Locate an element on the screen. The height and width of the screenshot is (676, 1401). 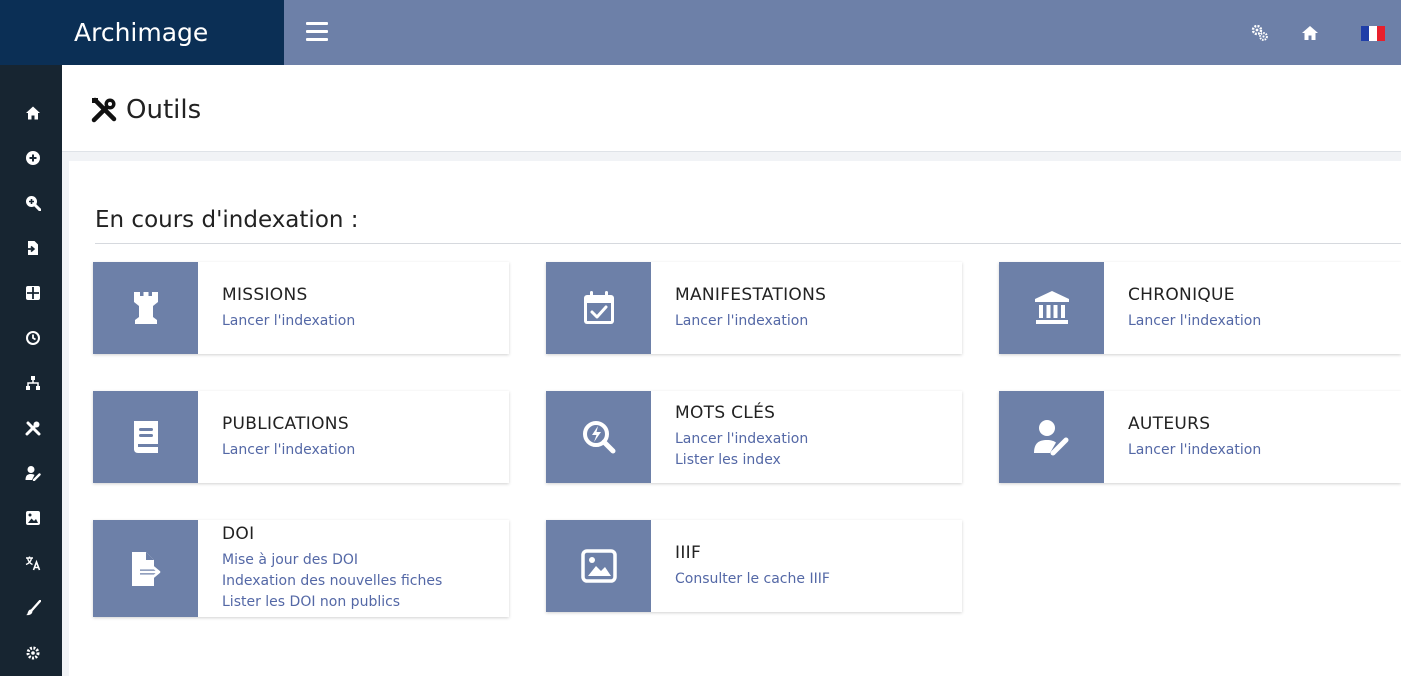
import-icon is located at coordinates (32, 248).